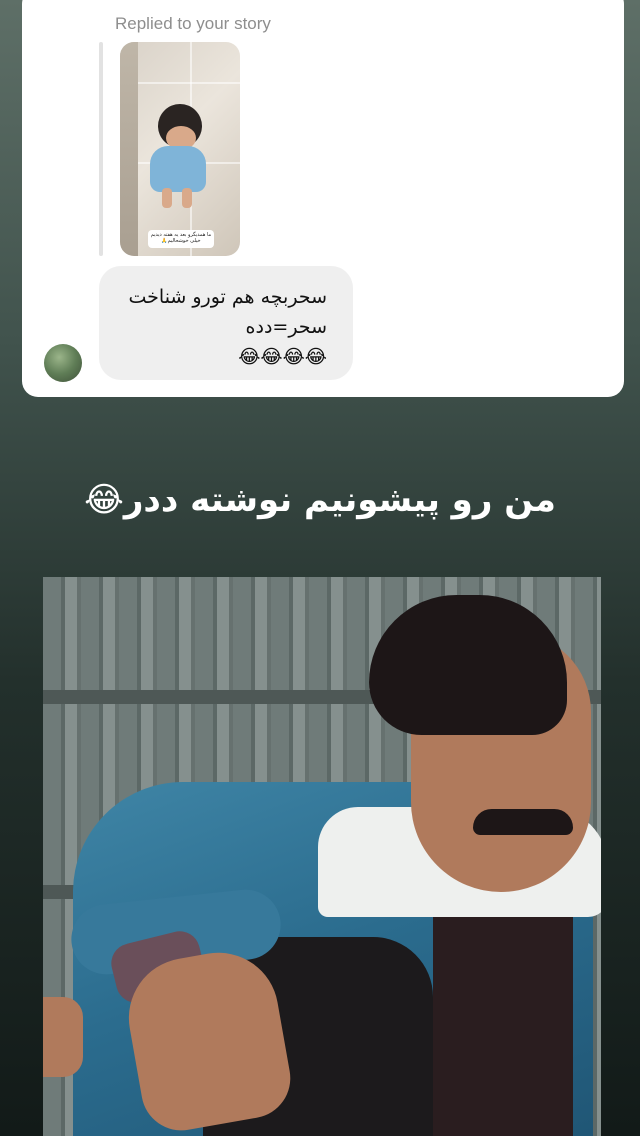  Describe the element at coordinates (193, 23) in the screenshot. I see `replied-to-story-label: Replied to your story` at that location.